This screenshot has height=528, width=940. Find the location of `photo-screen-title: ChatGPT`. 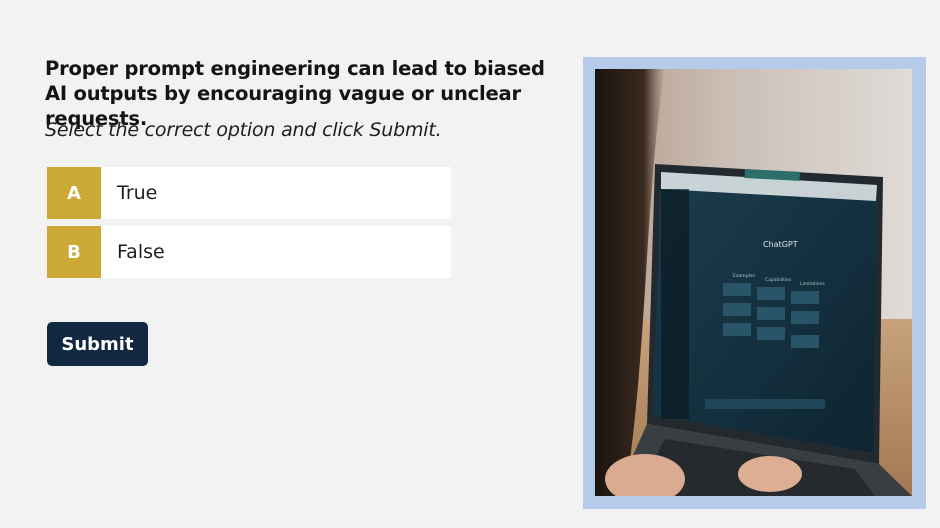

photo-screen-title: ChatGPT is located at coordinates (780, 244).